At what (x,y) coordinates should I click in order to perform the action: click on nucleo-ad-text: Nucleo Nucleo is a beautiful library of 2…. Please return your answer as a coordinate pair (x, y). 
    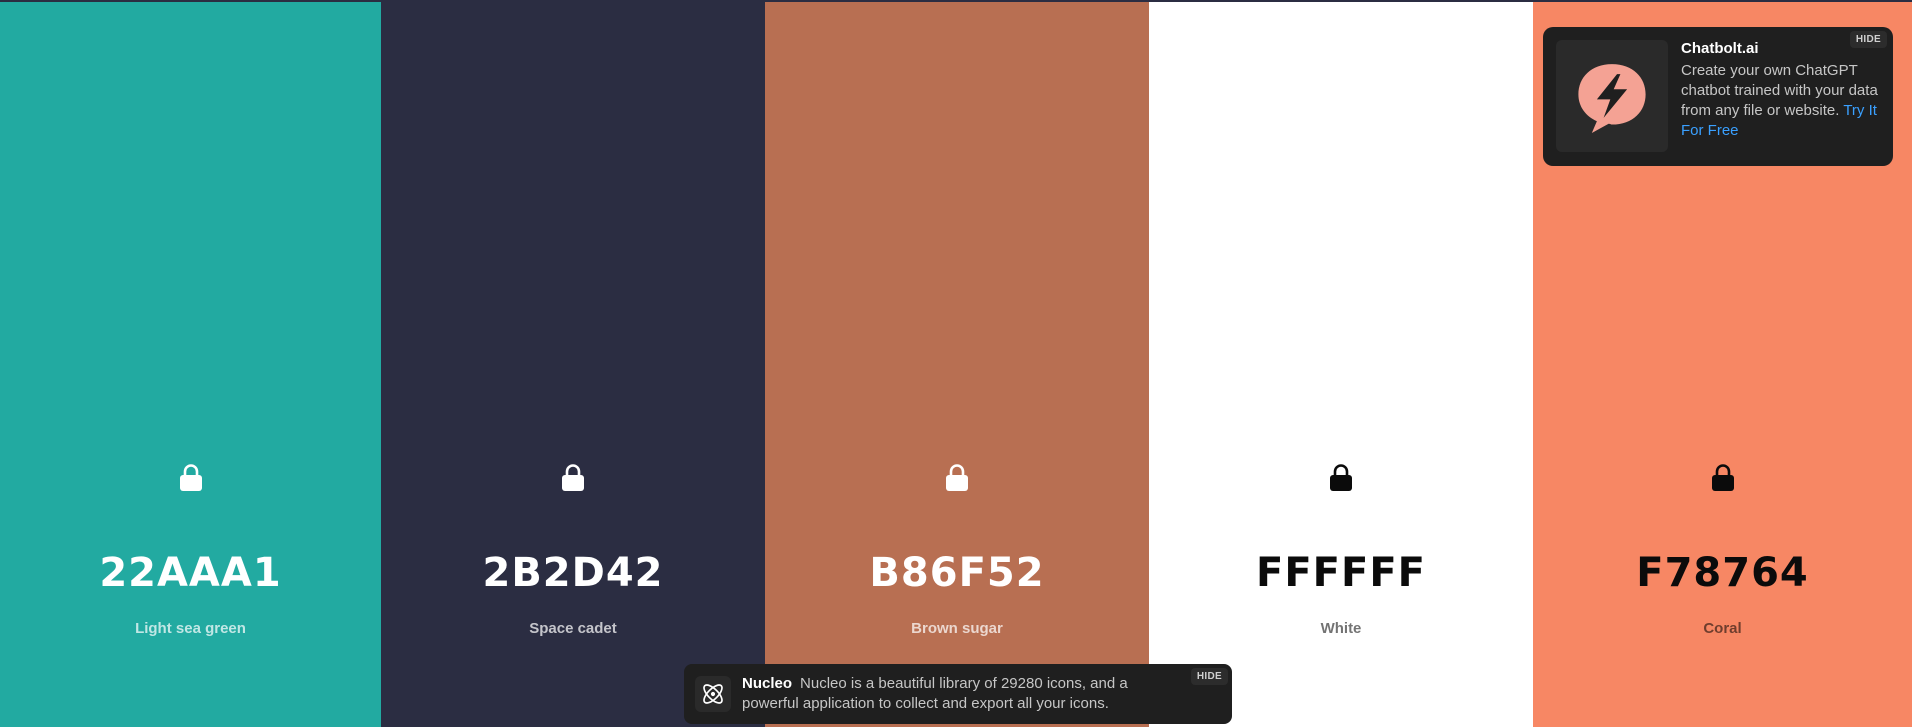
    Looking at the image, I should click on (952, 694).